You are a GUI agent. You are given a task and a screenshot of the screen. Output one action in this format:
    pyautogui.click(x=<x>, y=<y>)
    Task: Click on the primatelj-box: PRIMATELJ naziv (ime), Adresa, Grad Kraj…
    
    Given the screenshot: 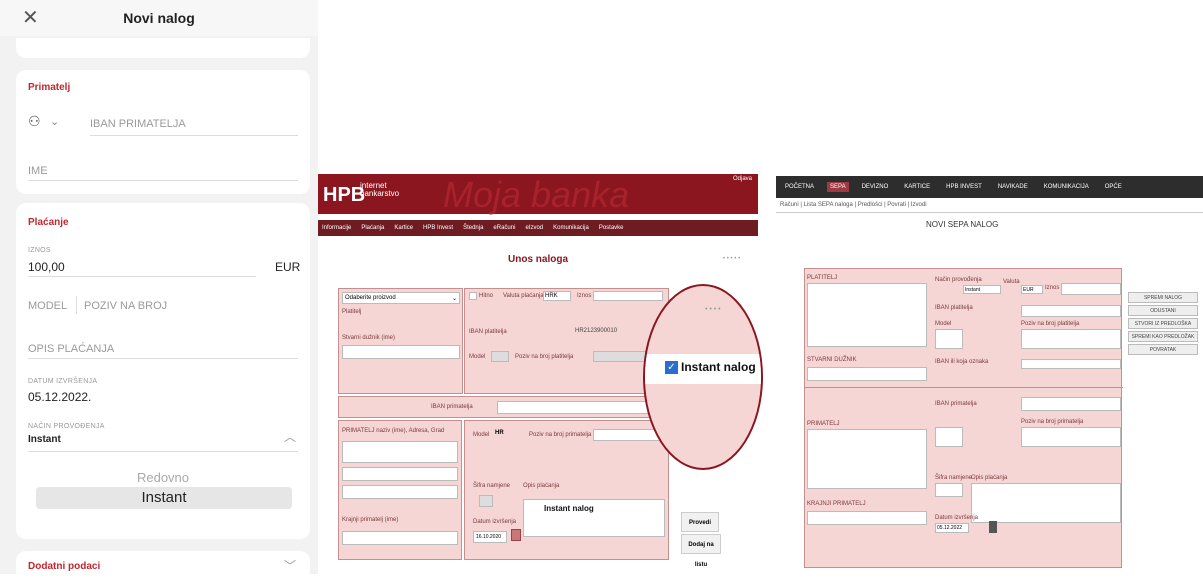 What is the action you would take?
    pyautogui.click(x=400, y=490)
    